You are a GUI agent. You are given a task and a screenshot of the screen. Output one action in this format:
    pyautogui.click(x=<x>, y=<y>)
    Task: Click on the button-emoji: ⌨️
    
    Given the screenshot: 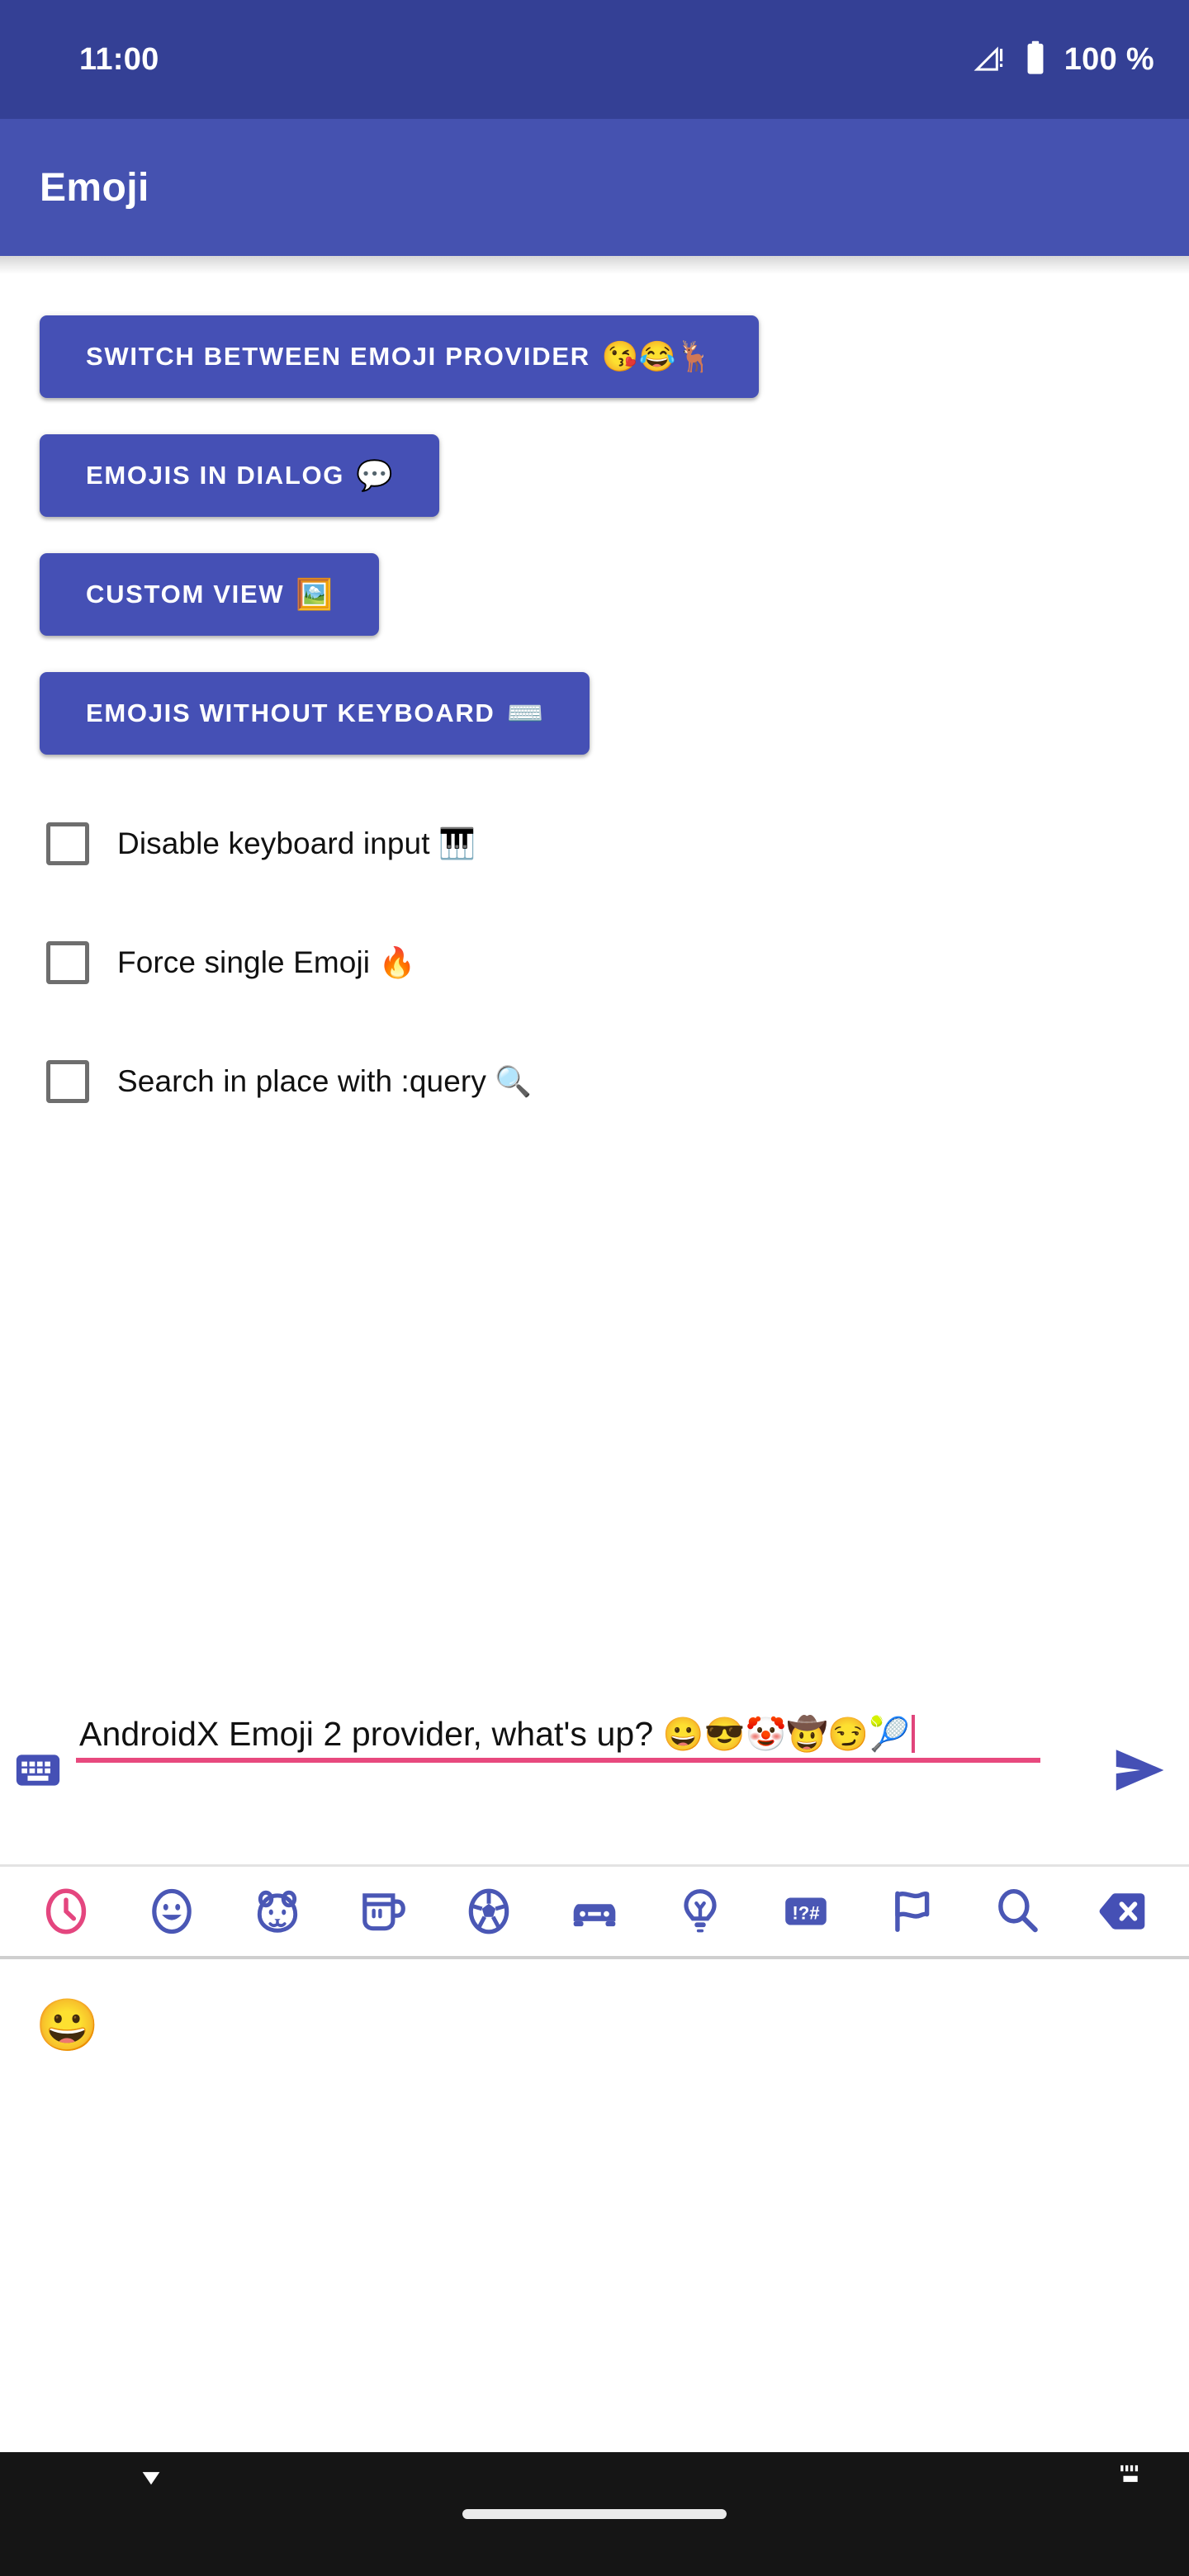 What is the action you would take?
    pyautogui.click(x=525, y=713)
    